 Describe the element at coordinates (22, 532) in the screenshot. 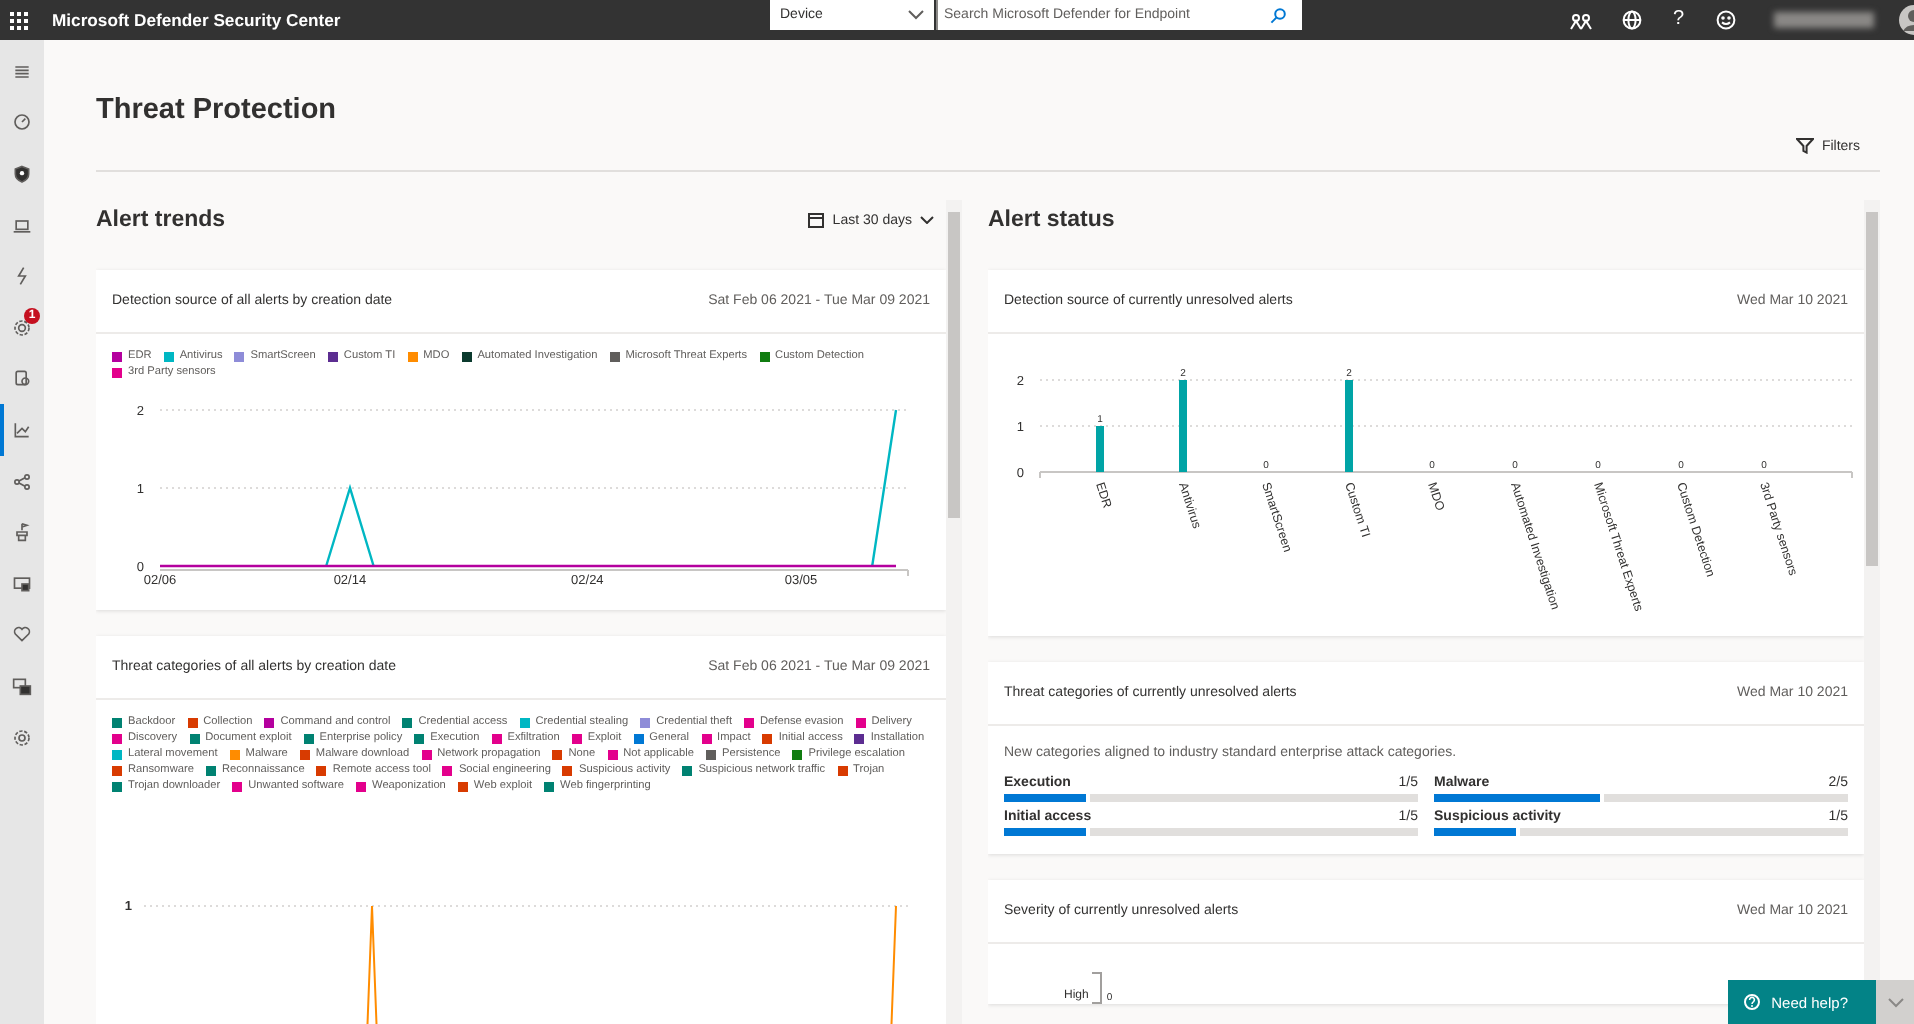

I see `flag-icon` at that location.